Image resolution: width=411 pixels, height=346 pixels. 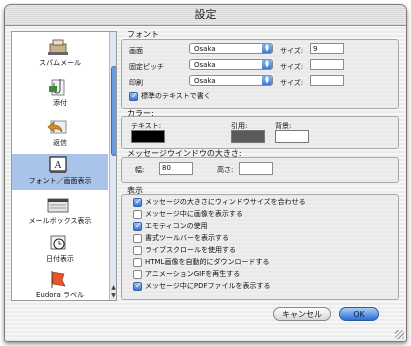 What do you see at coordinates (399, 334) in the screenshot?
I see `resize-grip-icon` at bounding box center [399, 334].